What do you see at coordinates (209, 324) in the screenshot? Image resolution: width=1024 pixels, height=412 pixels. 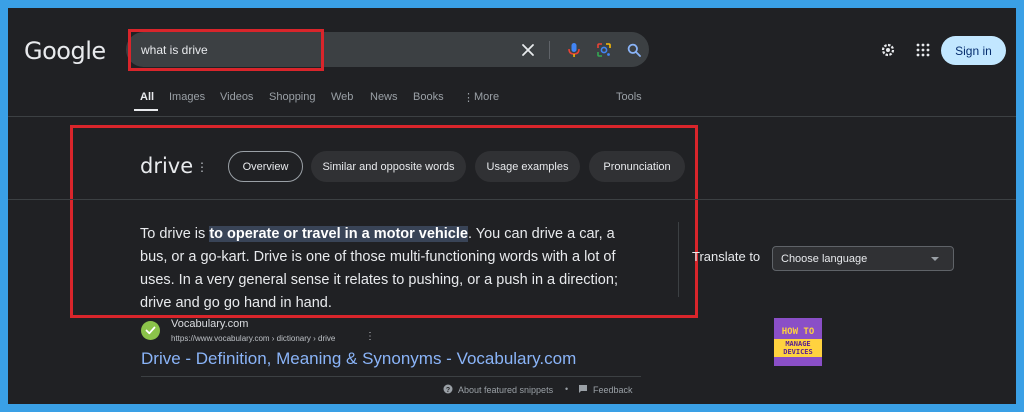 I see `source-site-name: Vocabulary.com` at bounding box center [209, 324].